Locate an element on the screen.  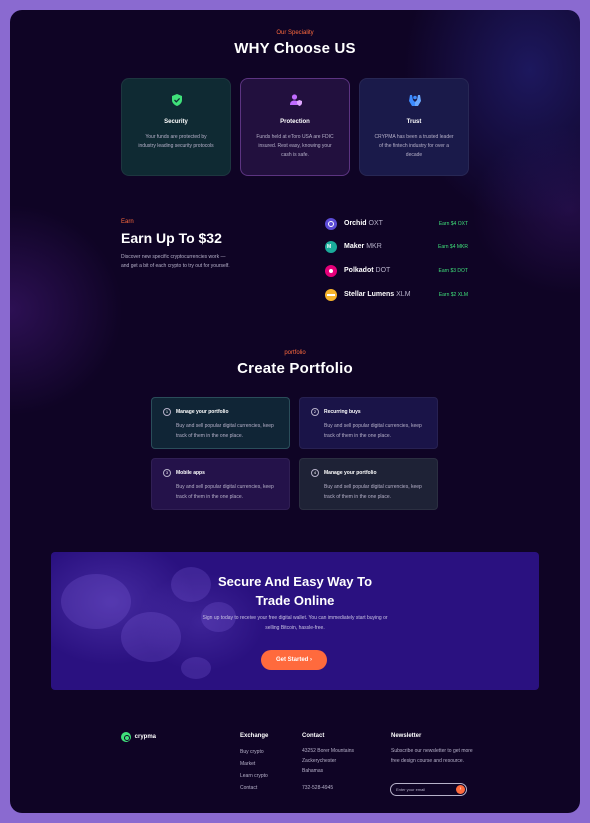
coin-row-stellar: Stellar Lumens XLM Earn $2 XLM is located at coordinates (396, 295).